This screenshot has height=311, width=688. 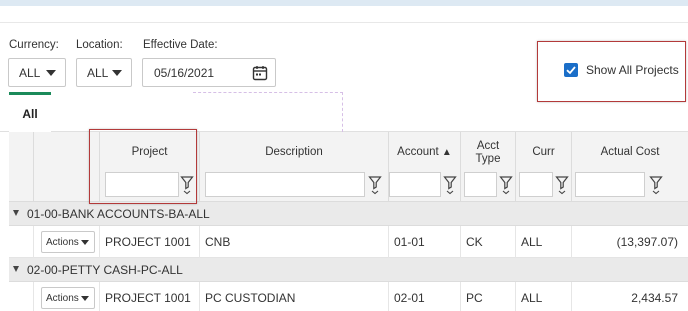 I want to click on description-cell: CNB, so click(x=294, y=242).